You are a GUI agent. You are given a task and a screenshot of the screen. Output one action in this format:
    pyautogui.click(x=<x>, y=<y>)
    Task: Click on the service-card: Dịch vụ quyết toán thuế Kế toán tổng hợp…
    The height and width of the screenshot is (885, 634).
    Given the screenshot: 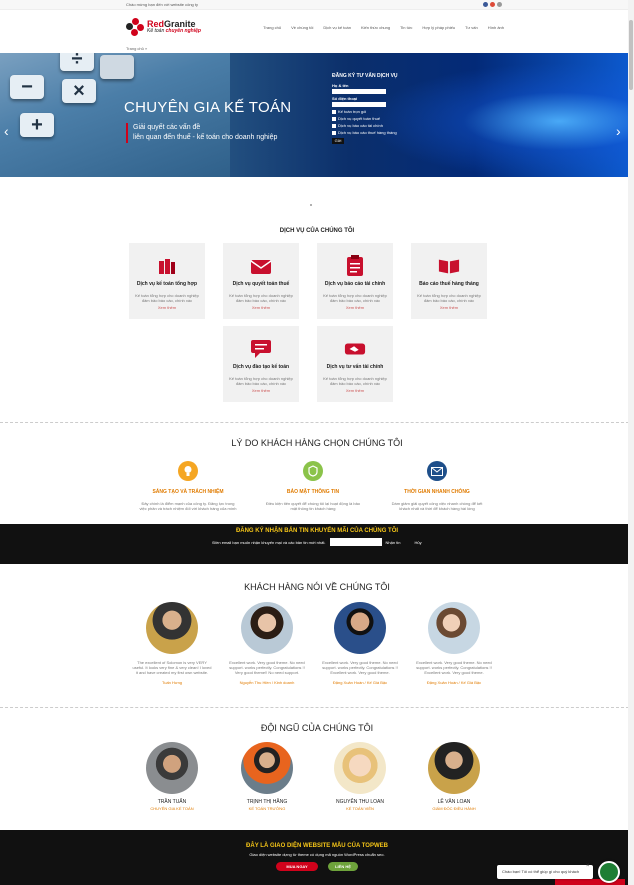 What is the action you would take?
    pyautogui.click(x=261, y=281)
    